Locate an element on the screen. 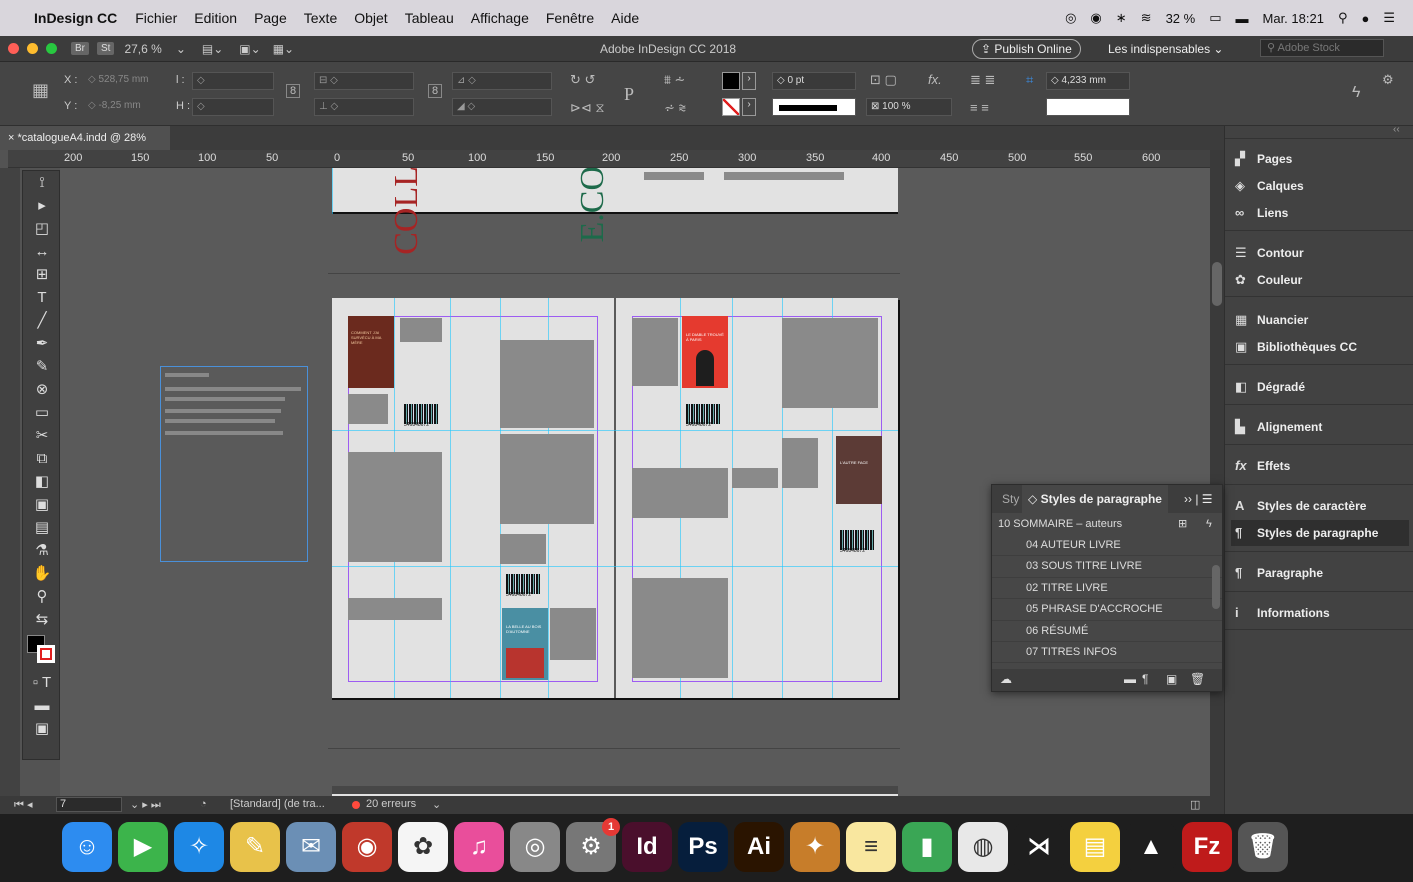  panel-couleur: ✿ Couleur is located at coordinates (1320, 280).